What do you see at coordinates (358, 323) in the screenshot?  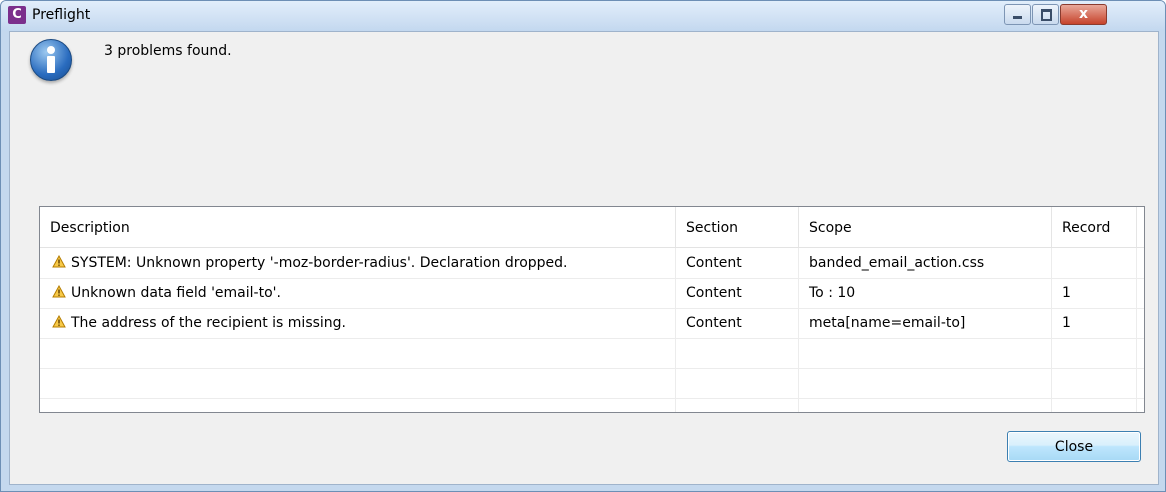 I see `cell-description: The address of the recipient is missing.` at bounding box center [358, 323].